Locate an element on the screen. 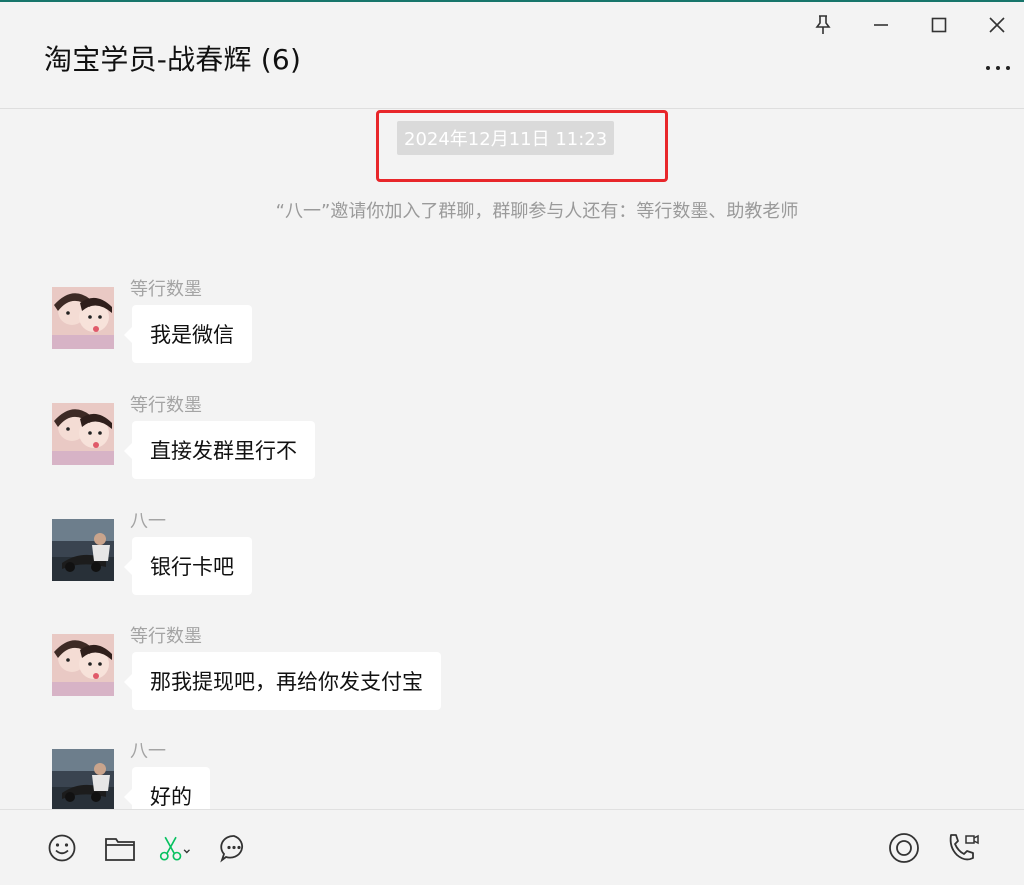  message-bubble: 银行卡吧 is located at coordinates (188, 566).